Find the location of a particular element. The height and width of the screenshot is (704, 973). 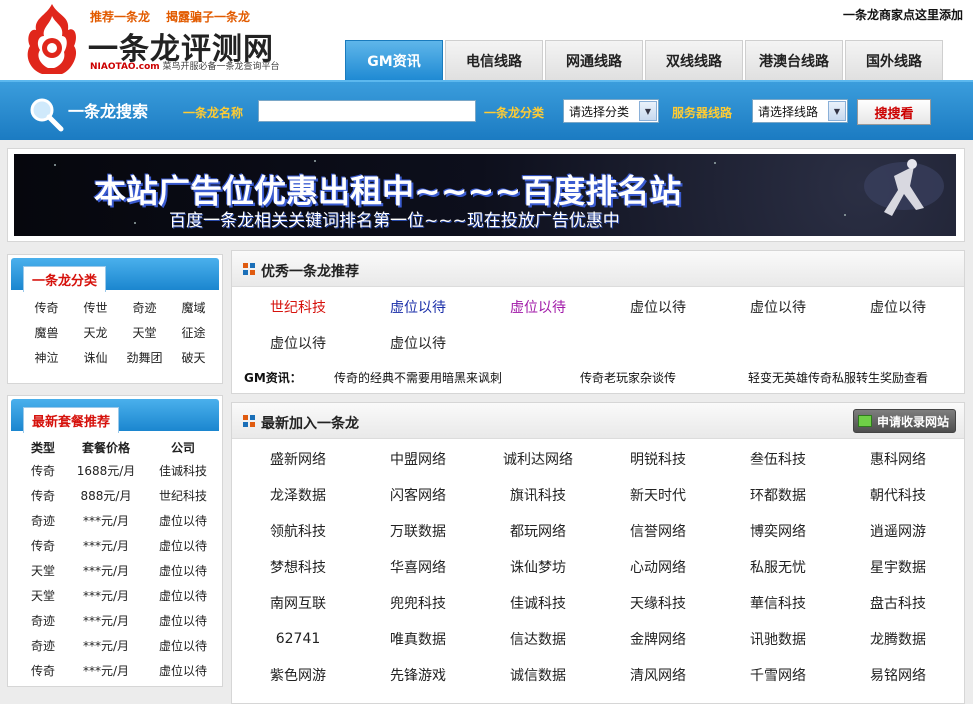

latest-item: 唯真数据 is located at coordinates (418, 639).